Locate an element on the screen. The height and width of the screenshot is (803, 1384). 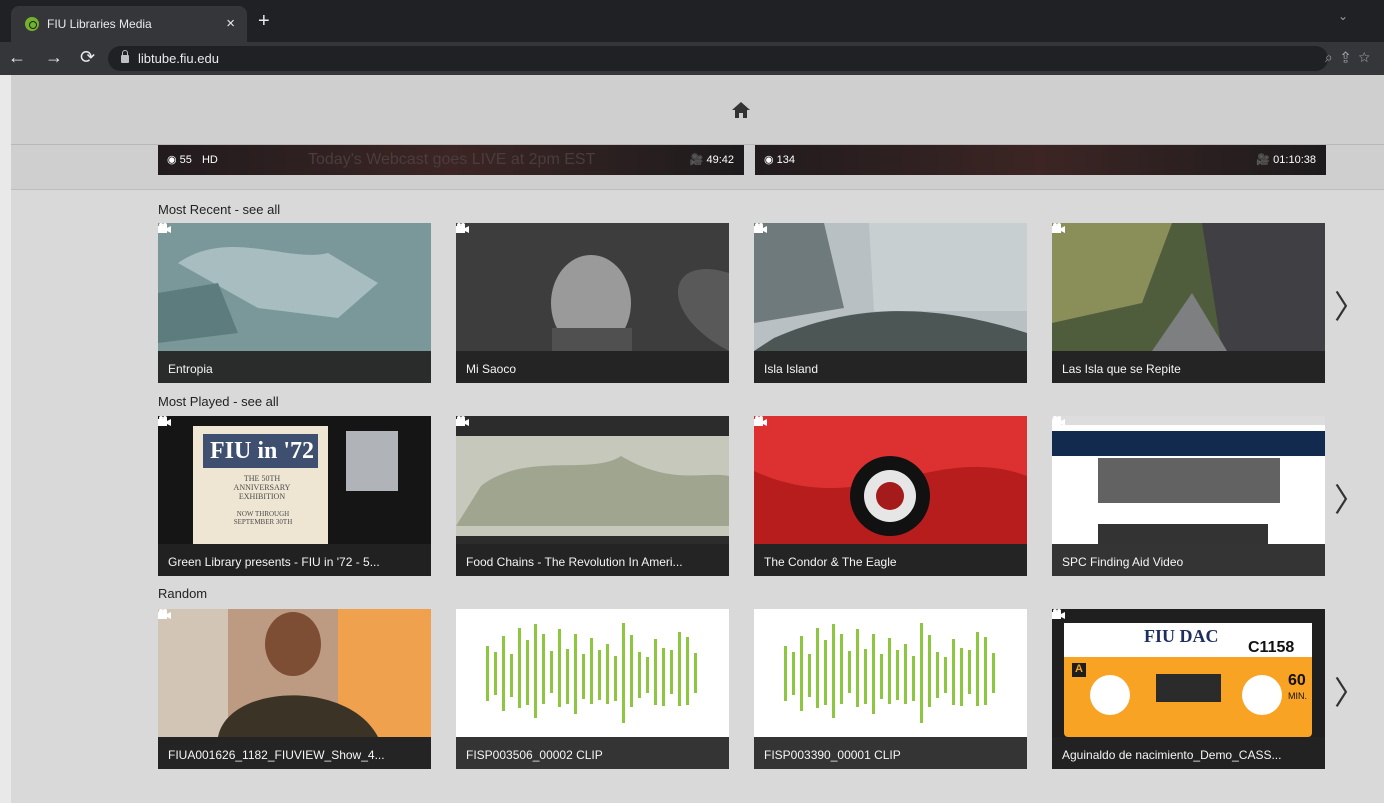
video-title: The Condor & The Eagle is located at coordinates (890, 560).